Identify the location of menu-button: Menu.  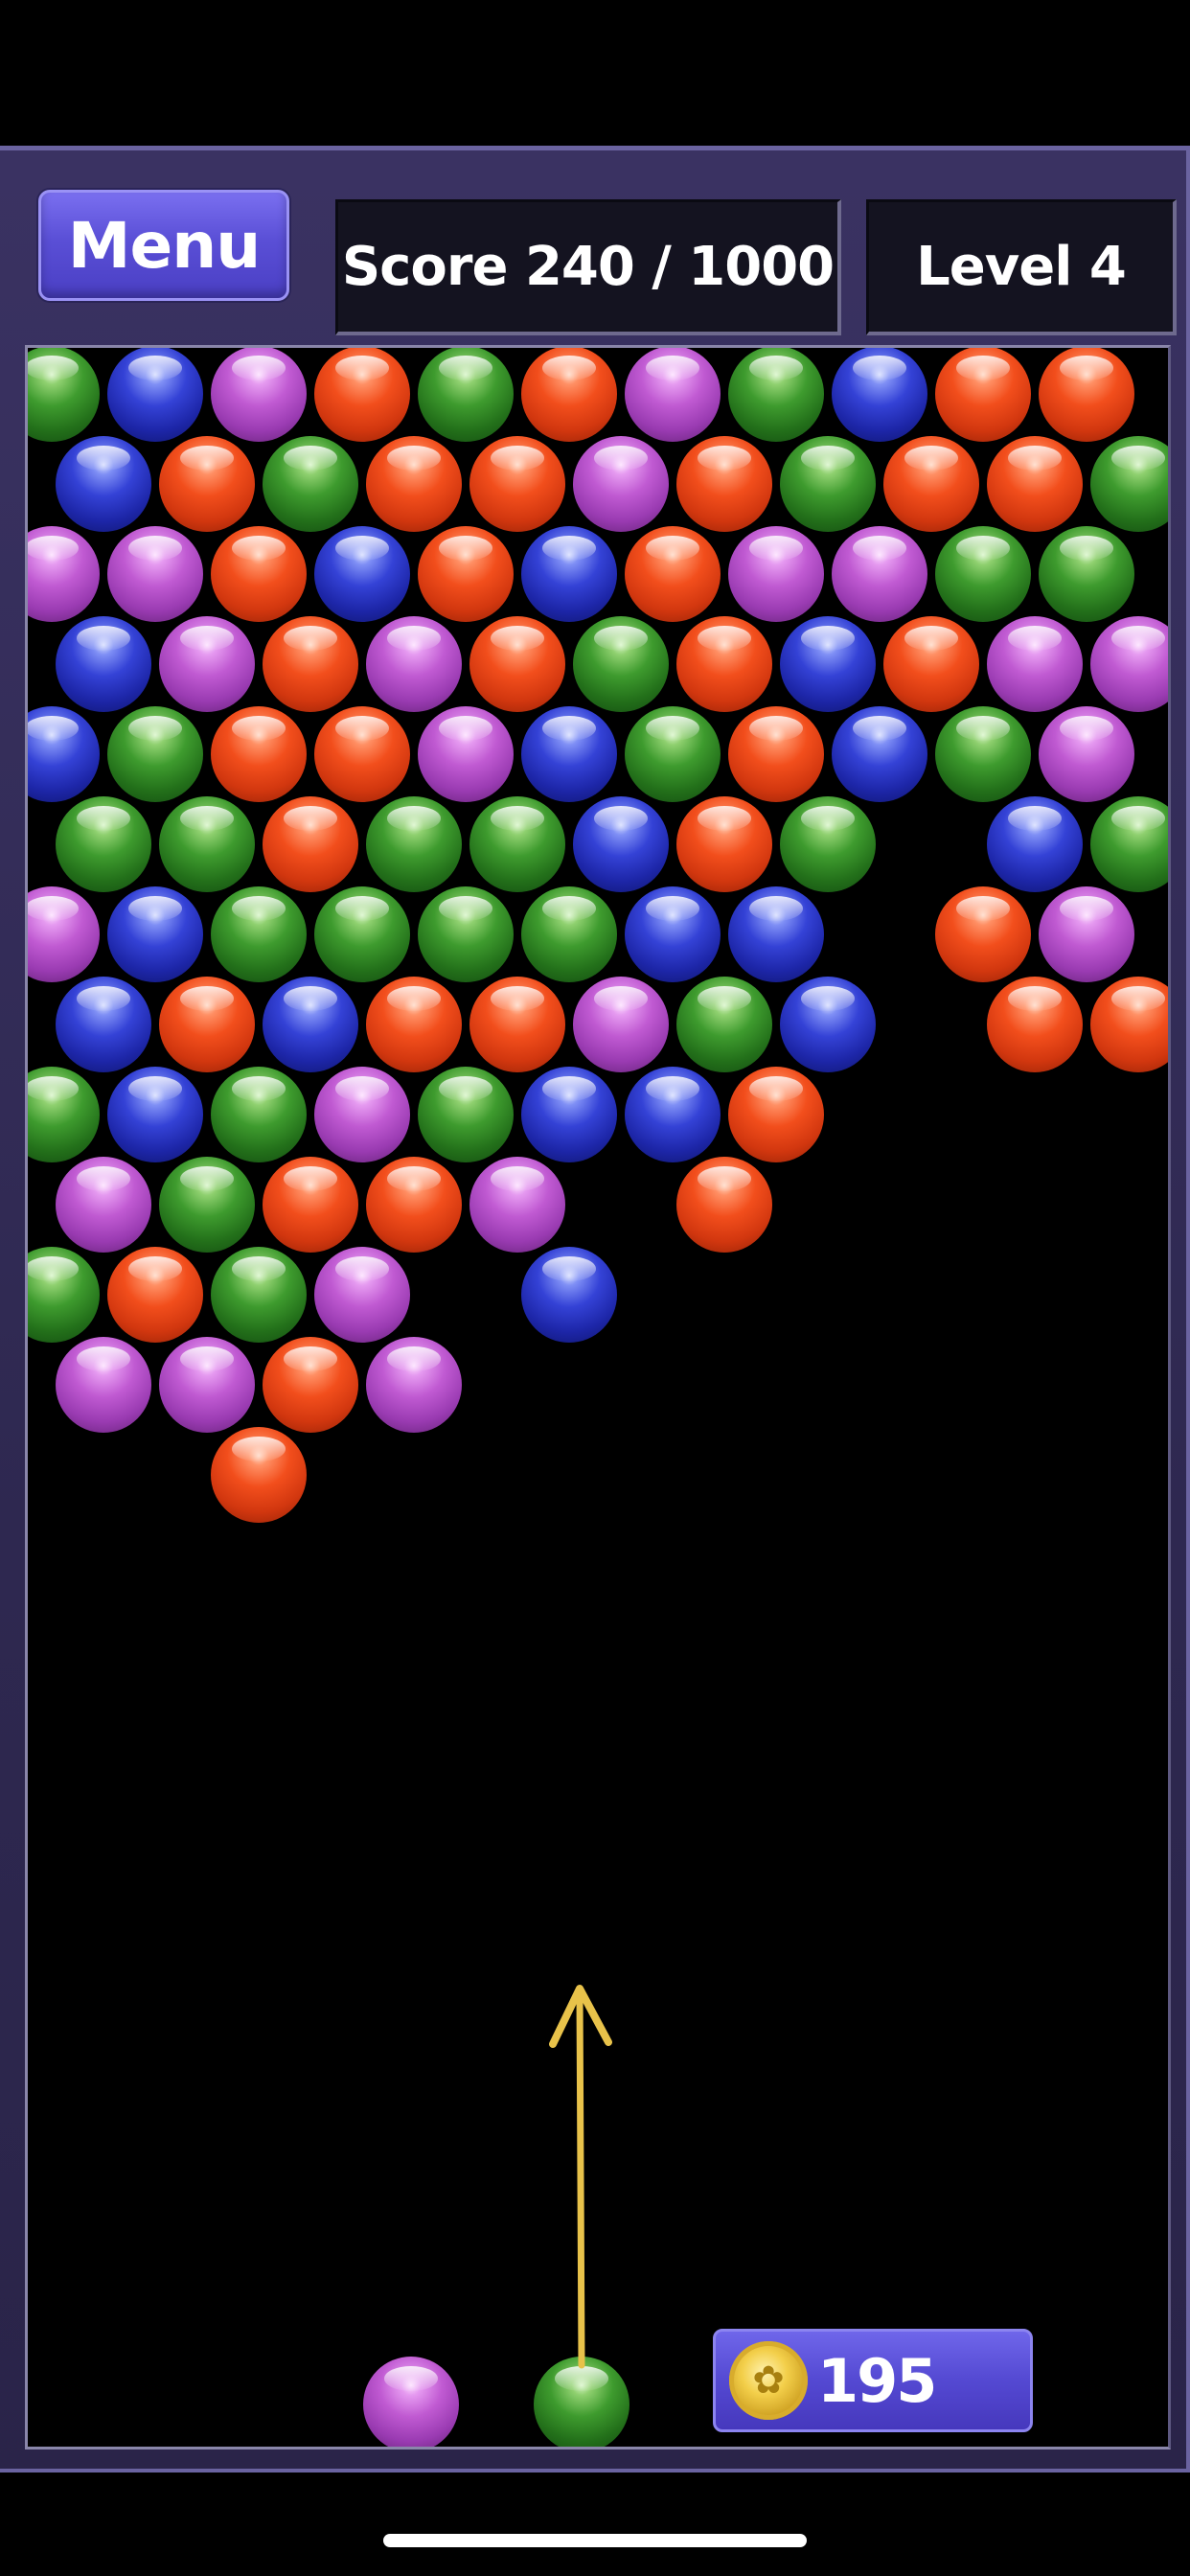
(163, 245).